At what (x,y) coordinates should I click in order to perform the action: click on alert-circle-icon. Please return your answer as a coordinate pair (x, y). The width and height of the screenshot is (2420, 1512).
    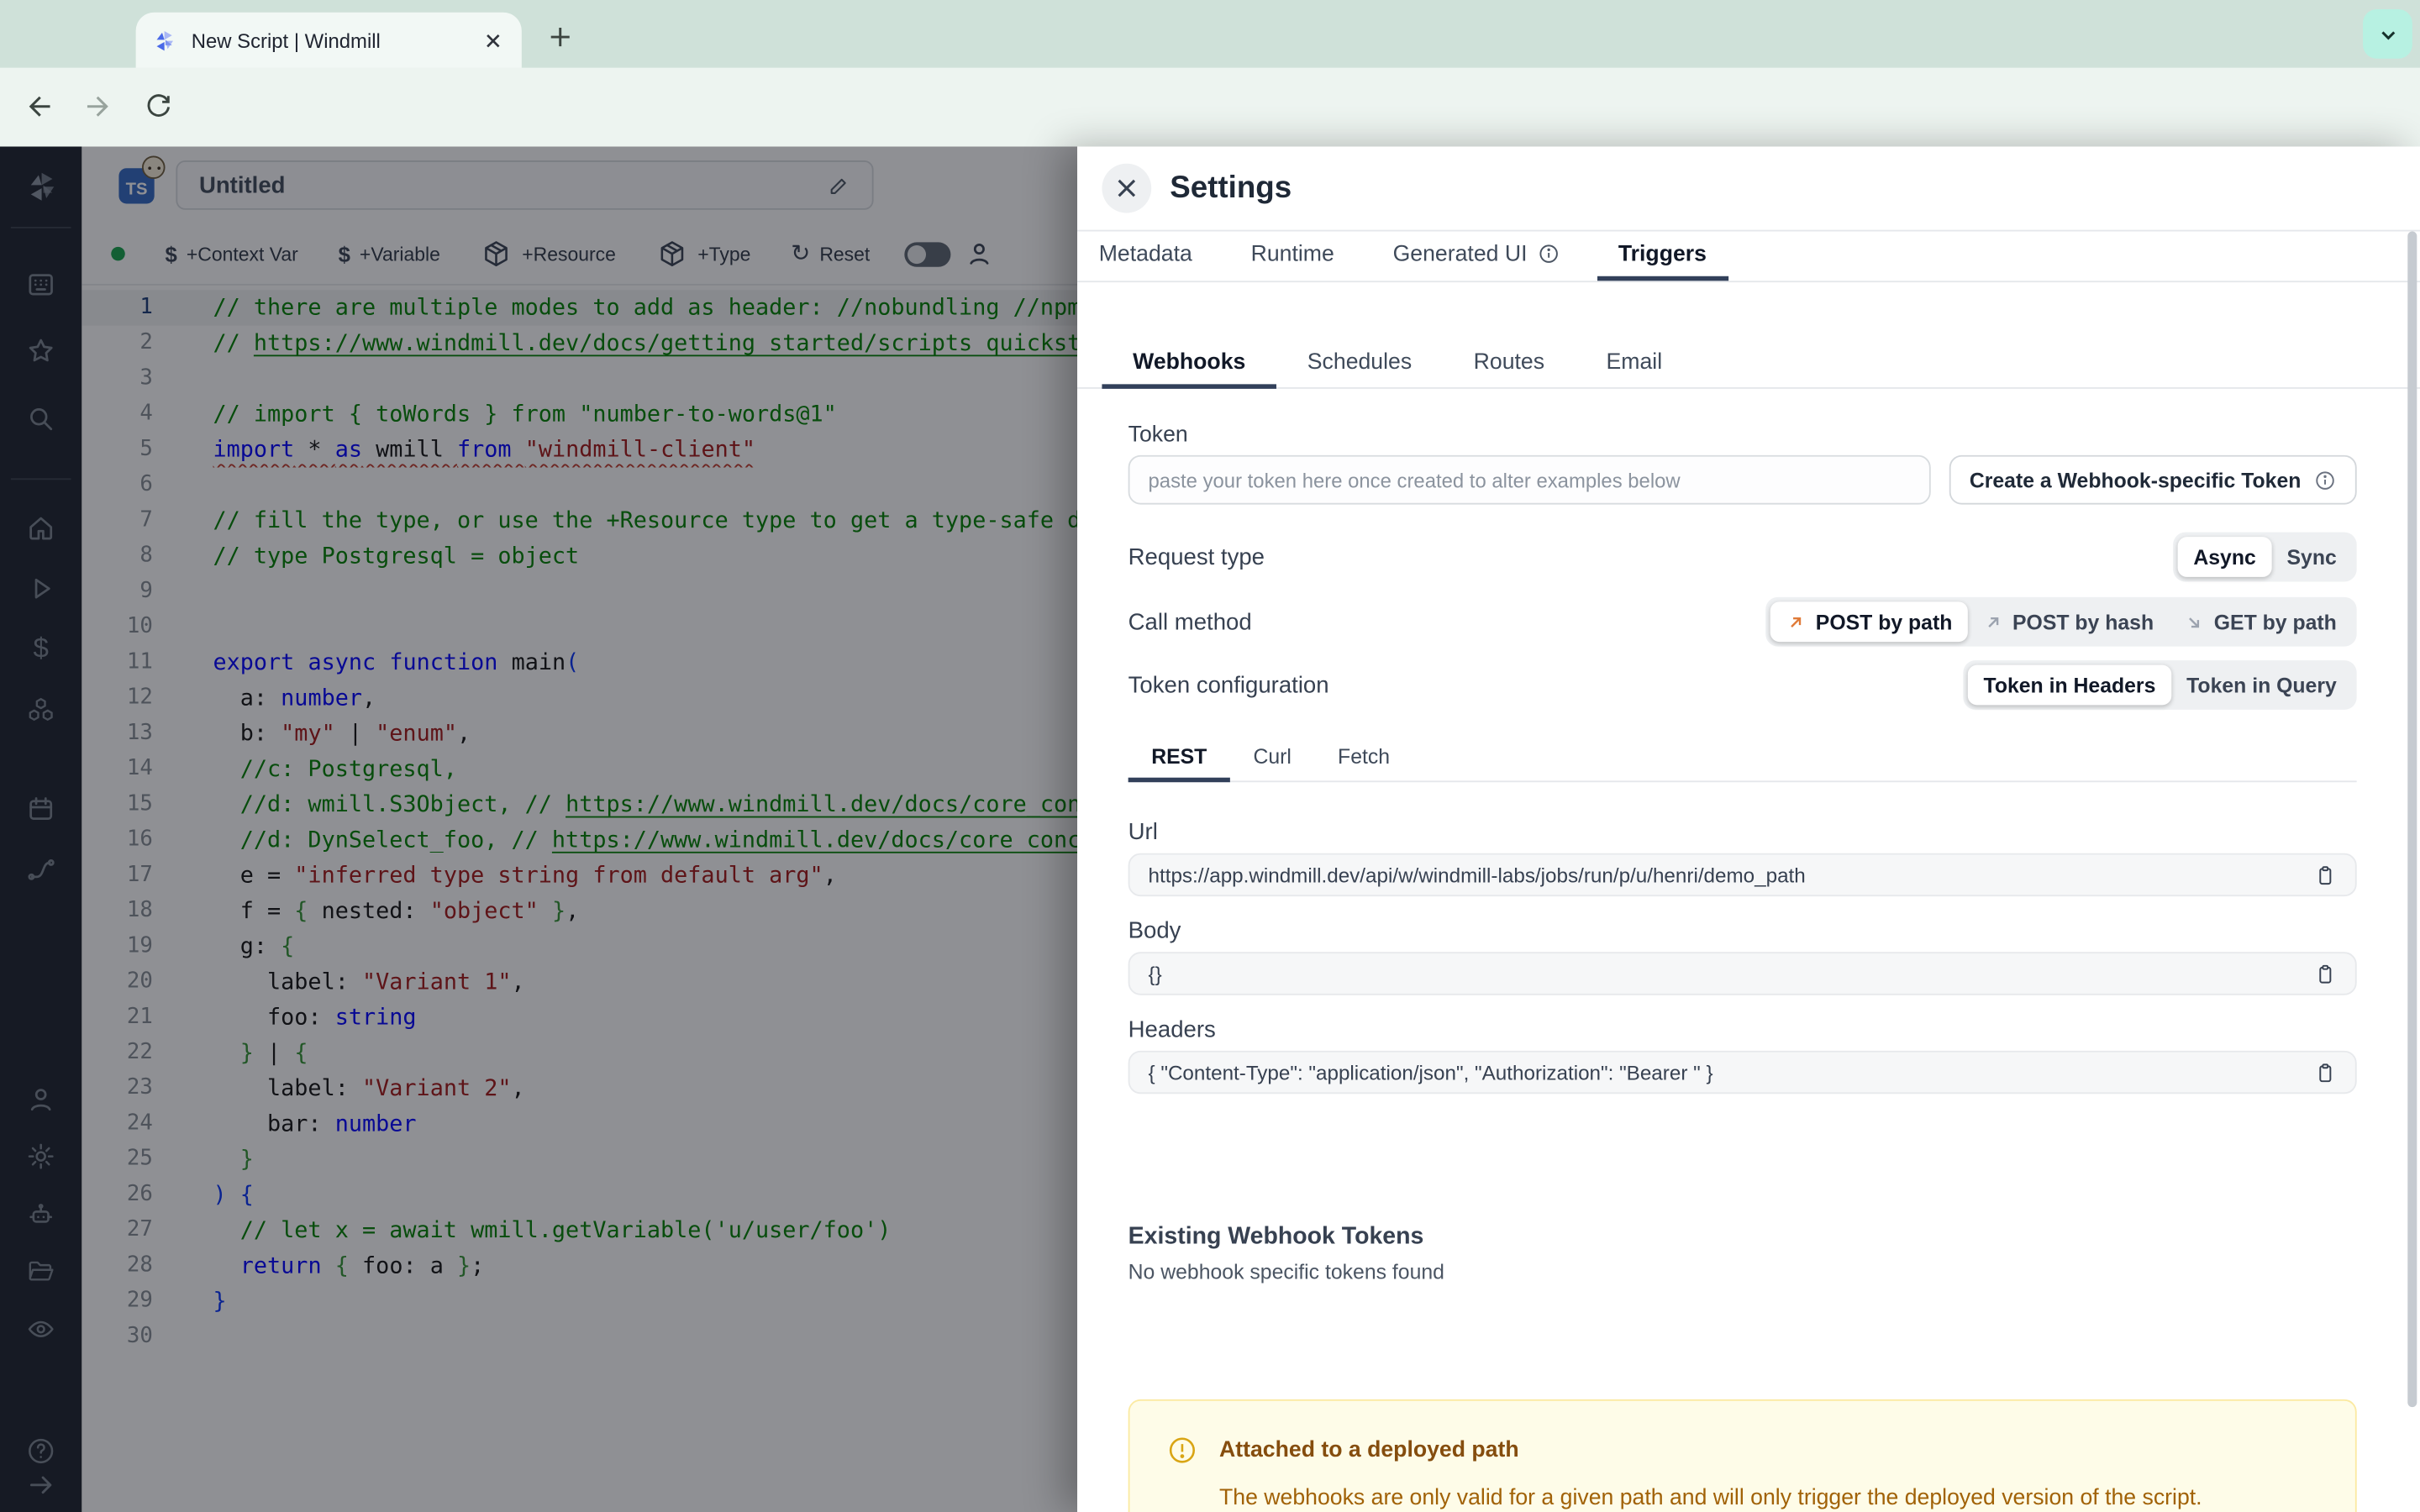
    Looking at the image, I should click on (1182, 1450).